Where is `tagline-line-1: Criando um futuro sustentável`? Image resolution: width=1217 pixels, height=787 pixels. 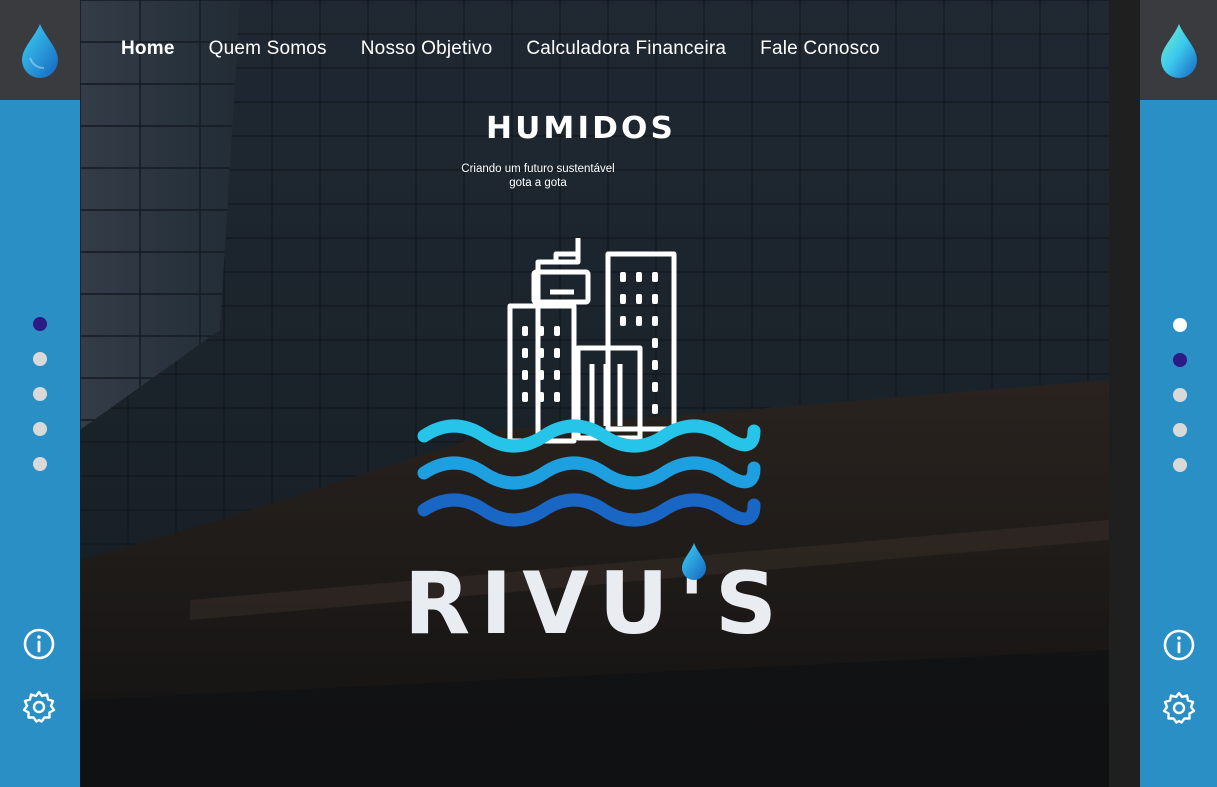
tagline-line-1: Criando um futuro sustentável is located at coordinates (538, 169).